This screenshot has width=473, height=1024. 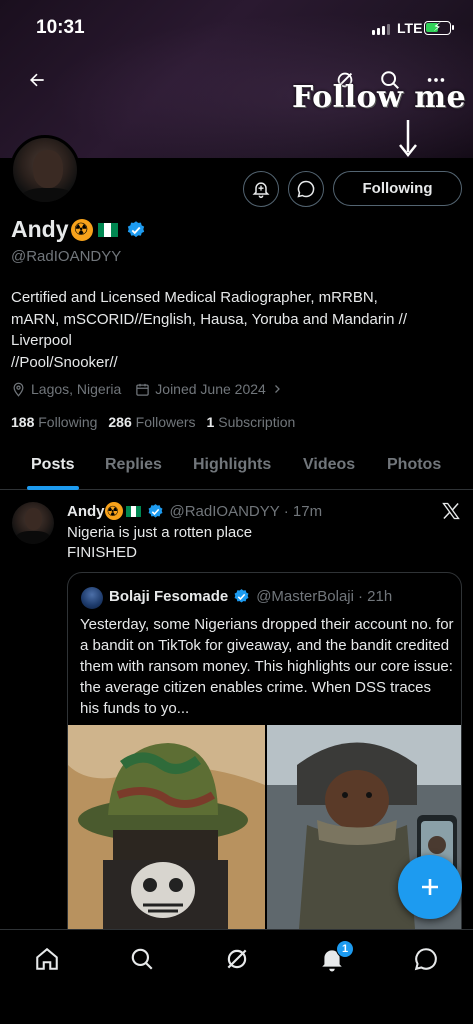 I want to click on compose-post-button, so click(x=430, y=887).